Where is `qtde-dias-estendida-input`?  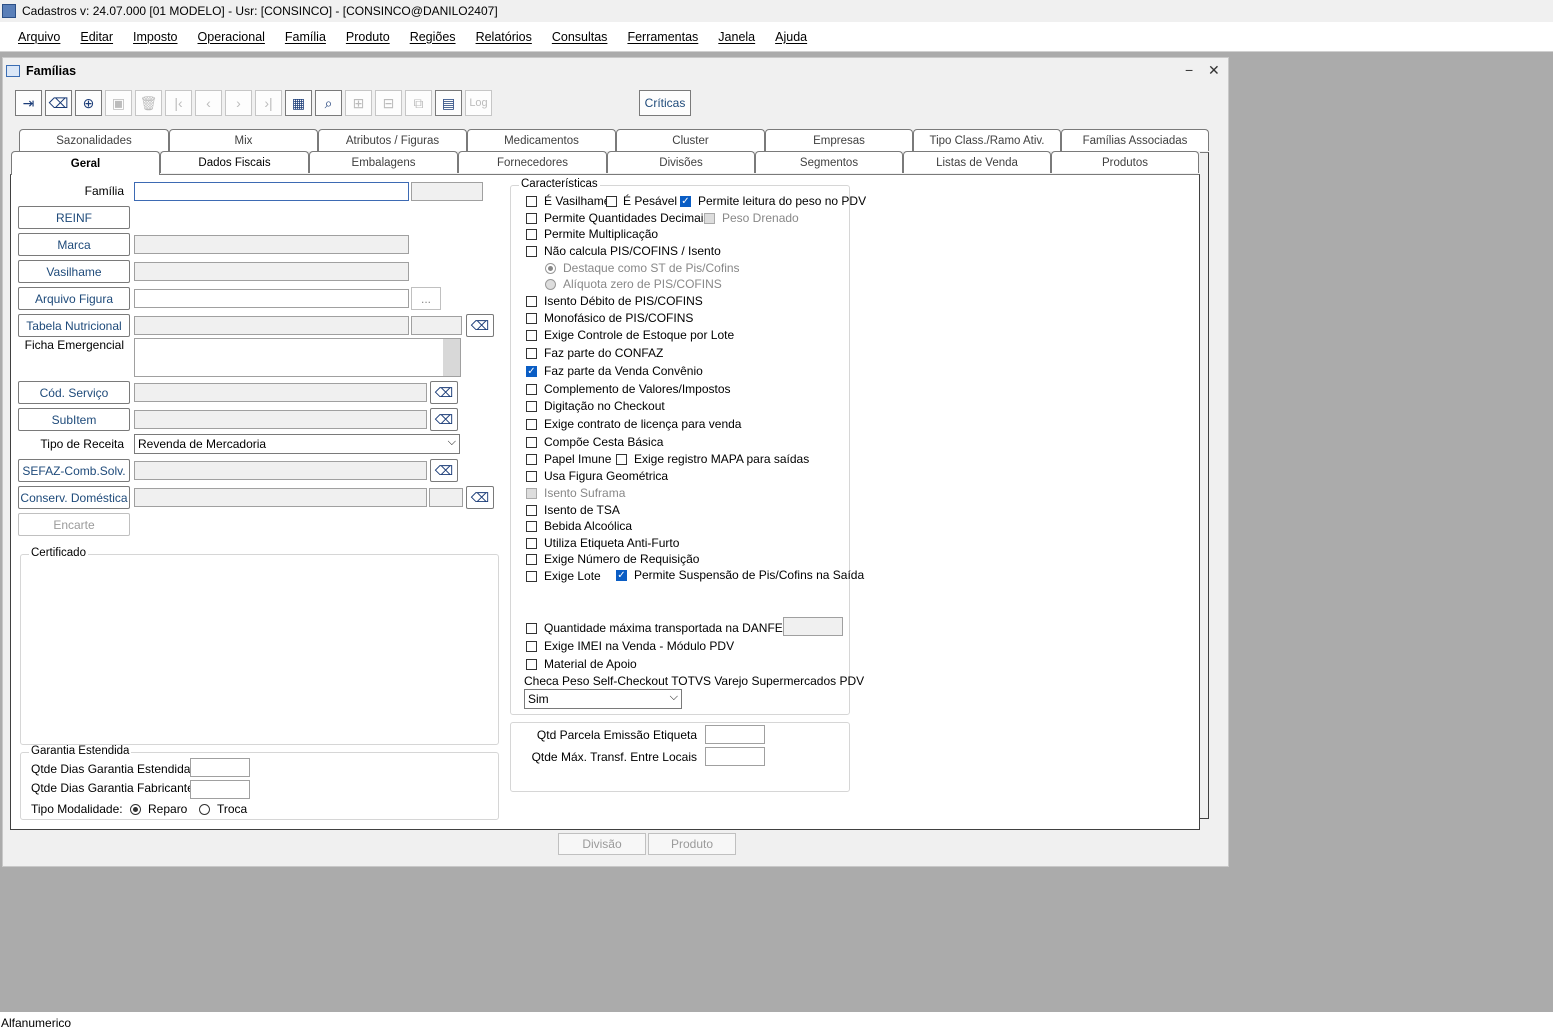
qtde-dias-estendida-input is located at coordinates (220, 767).